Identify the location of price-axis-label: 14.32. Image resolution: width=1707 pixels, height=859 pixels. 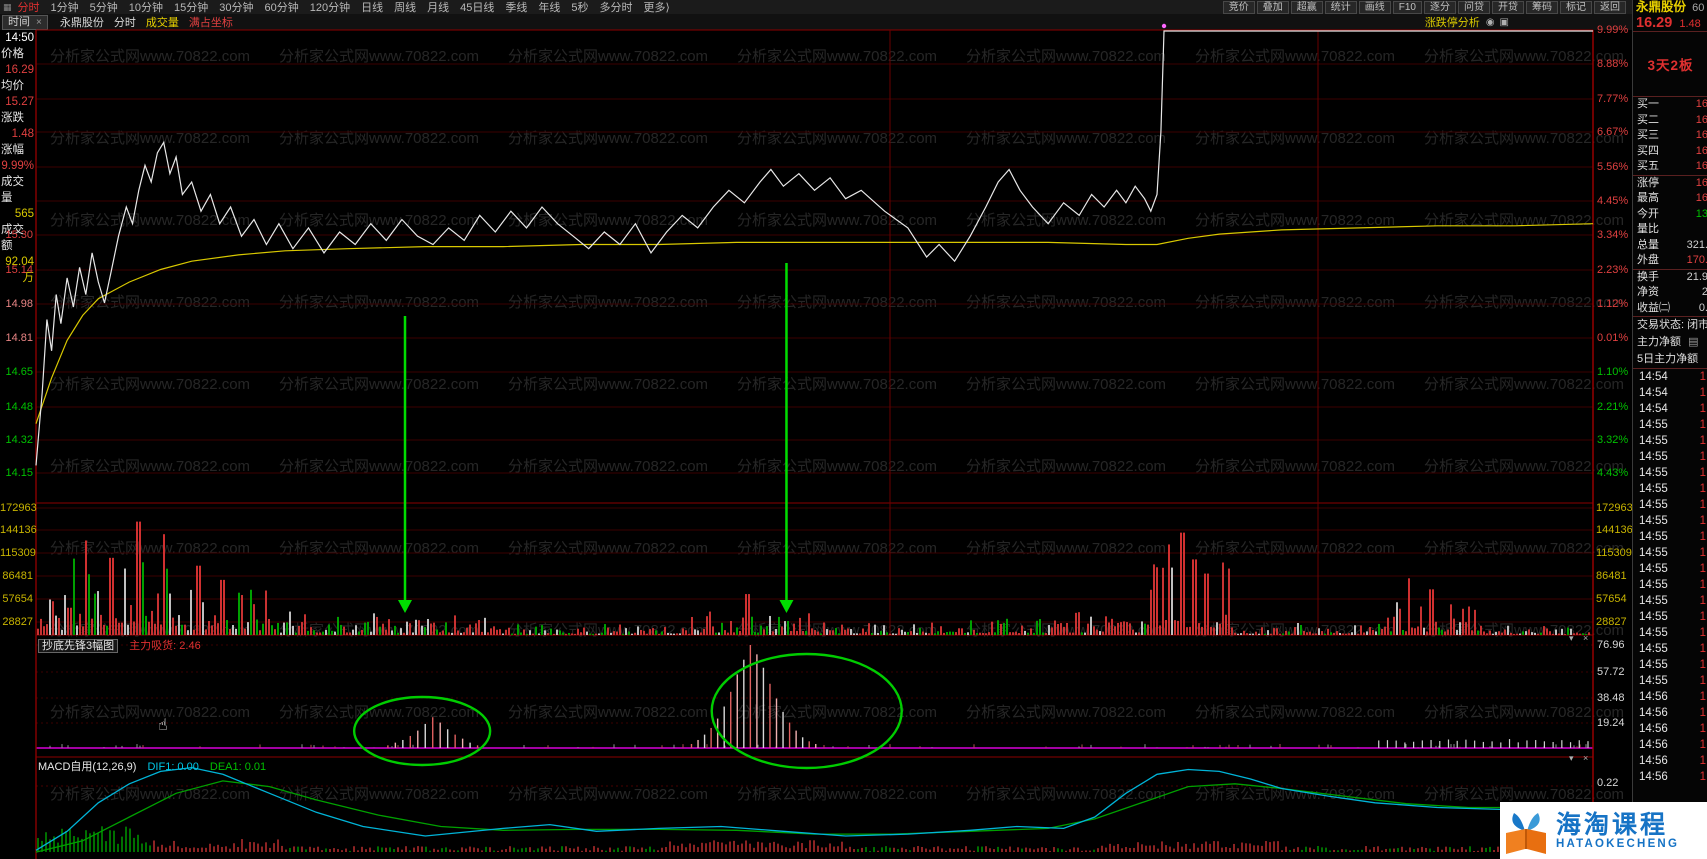
(19, 440).